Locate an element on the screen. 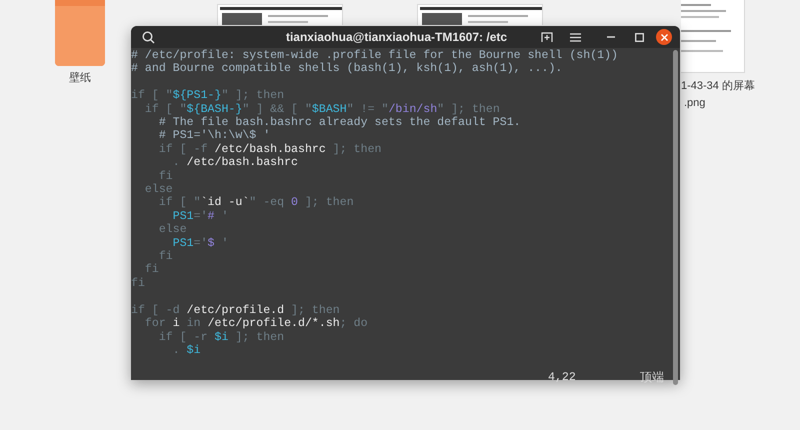 This screenshot has height=430, width=800. scroll-position: 顶端 is located at coordinates (652, 377).